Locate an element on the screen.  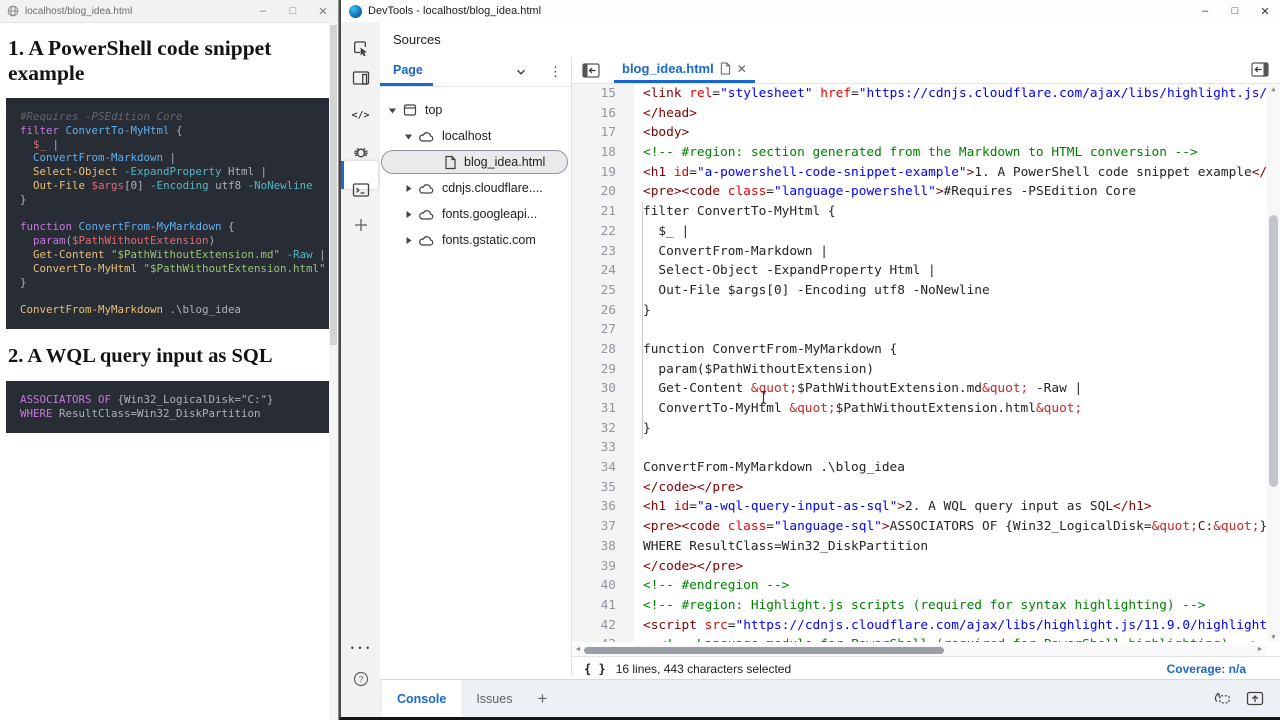
pretty-print-icon: { } is located at coordinates (595, 669).